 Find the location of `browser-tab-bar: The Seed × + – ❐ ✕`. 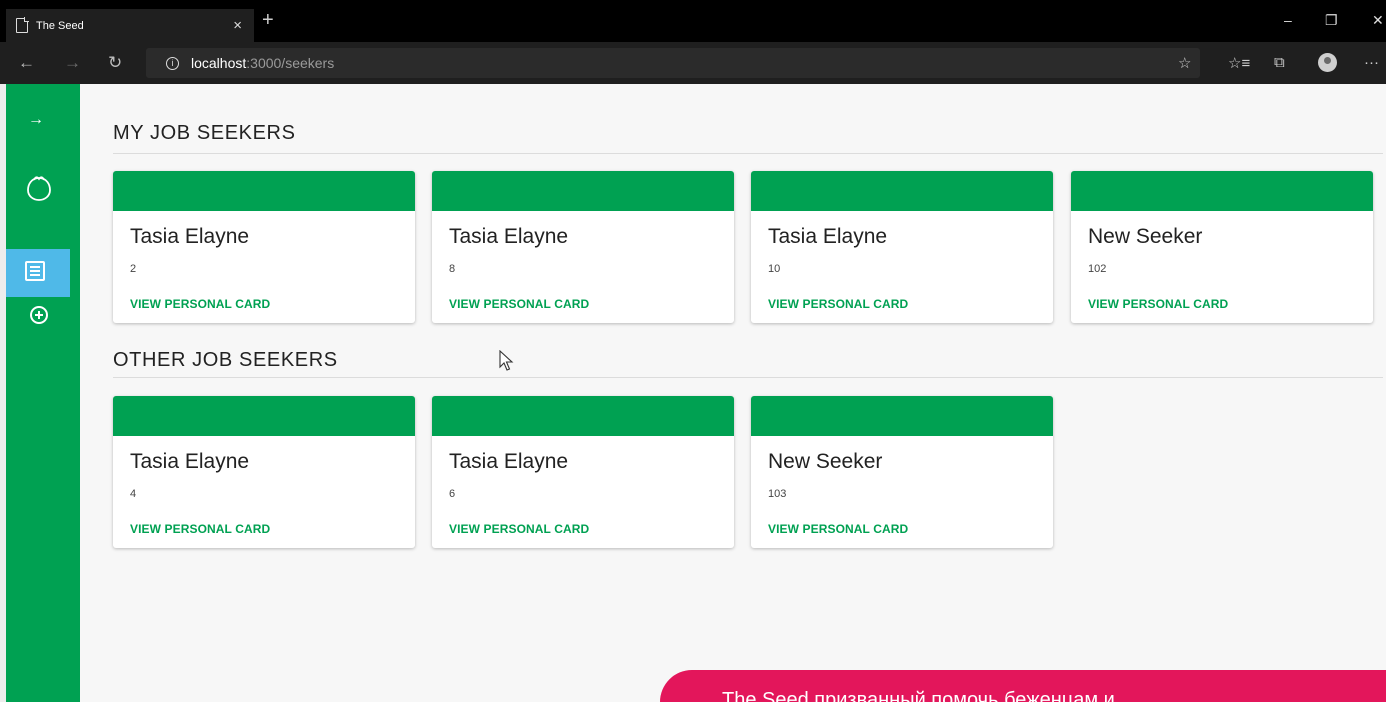

browser-tab-bar: The Seed × + – ❐ ✕ is located at coordinates (693, 21).